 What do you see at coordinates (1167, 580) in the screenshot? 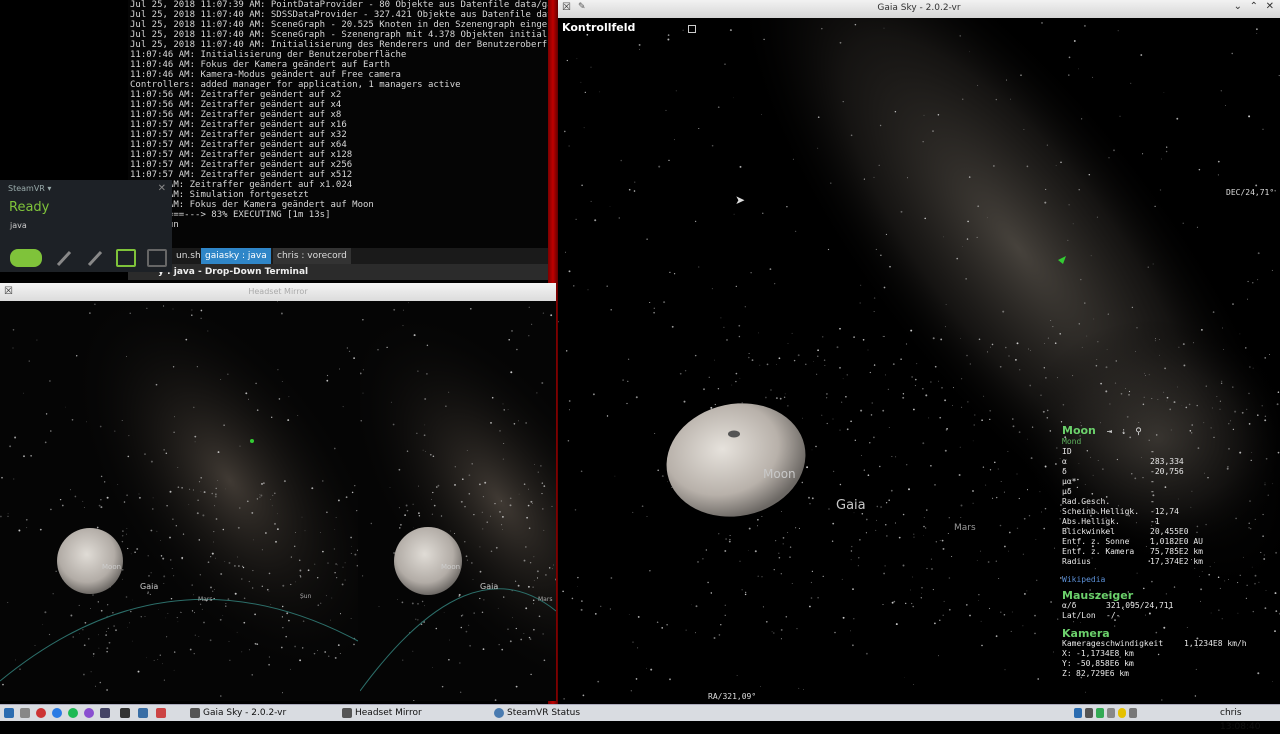
I see `wikipedia-link: Wikipedia` at bounding box center [1167, 580].